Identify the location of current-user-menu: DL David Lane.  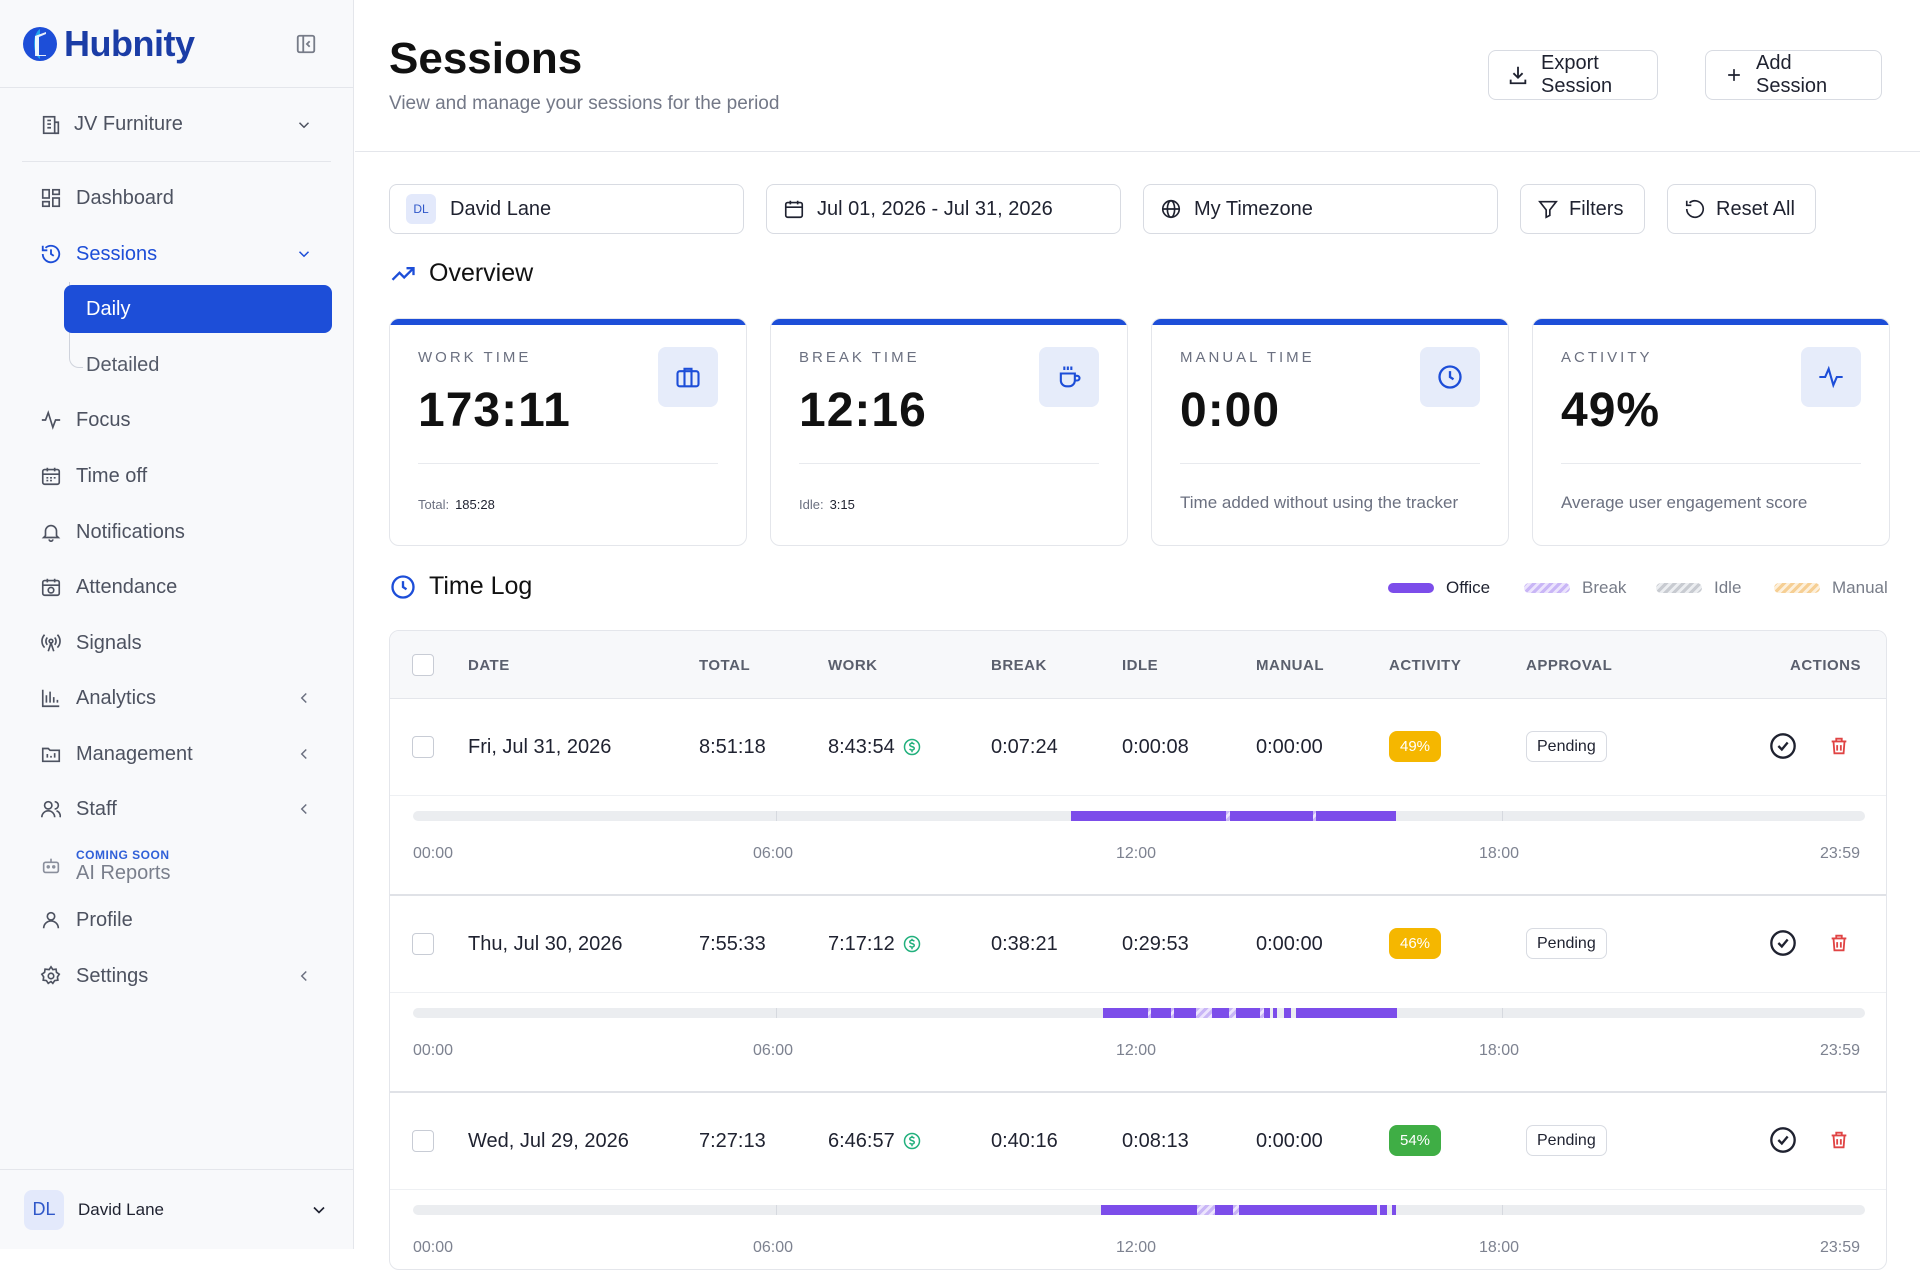
(176, 1209).